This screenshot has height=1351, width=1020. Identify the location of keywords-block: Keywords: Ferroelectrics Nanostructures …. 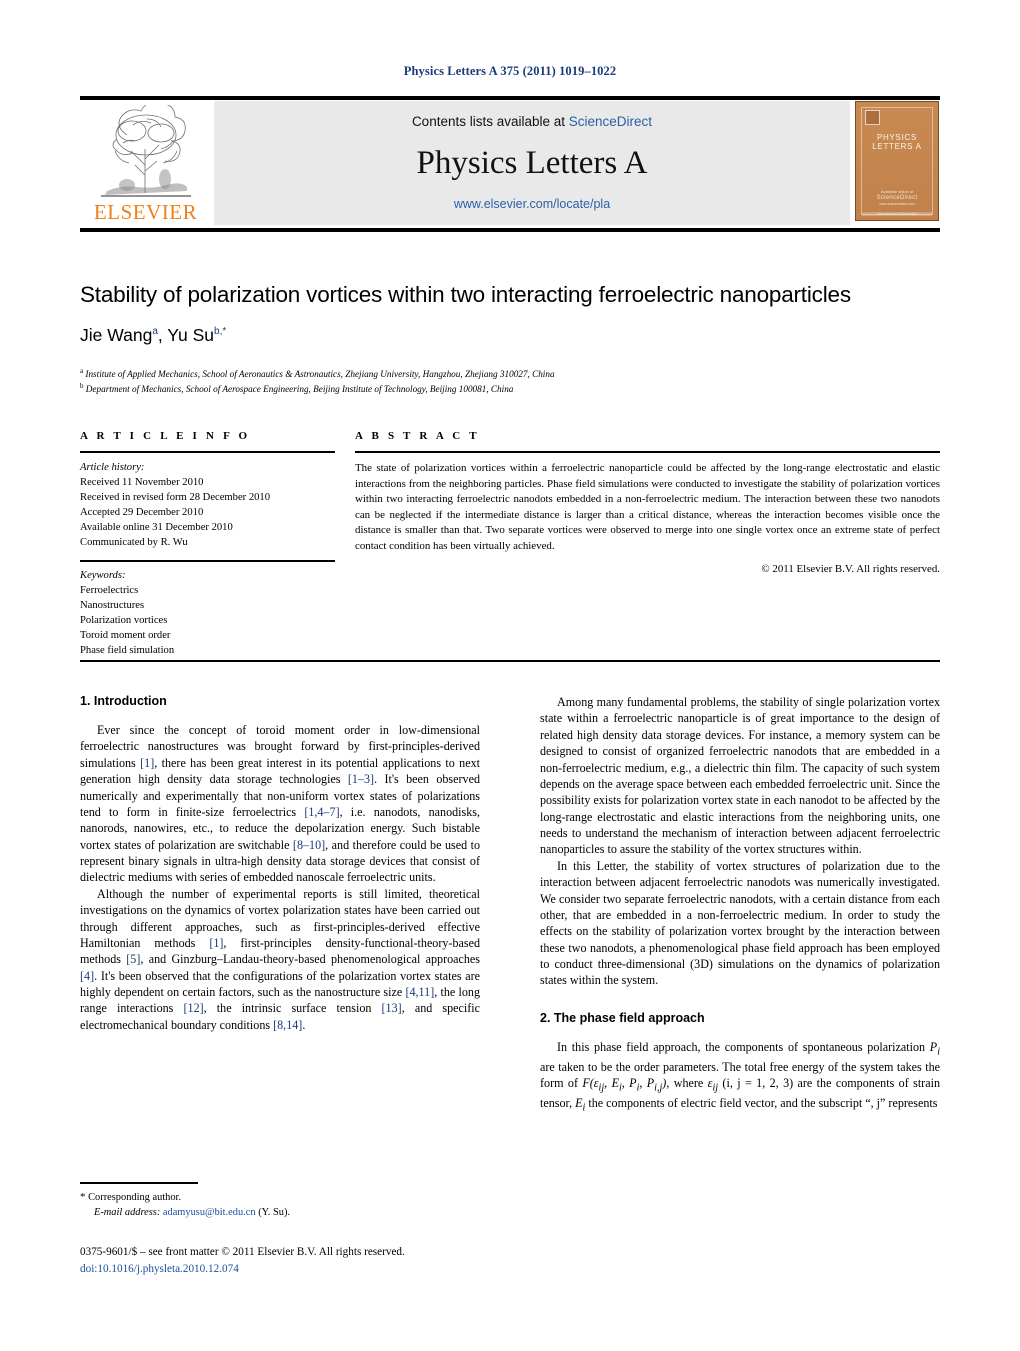
(207, 613).